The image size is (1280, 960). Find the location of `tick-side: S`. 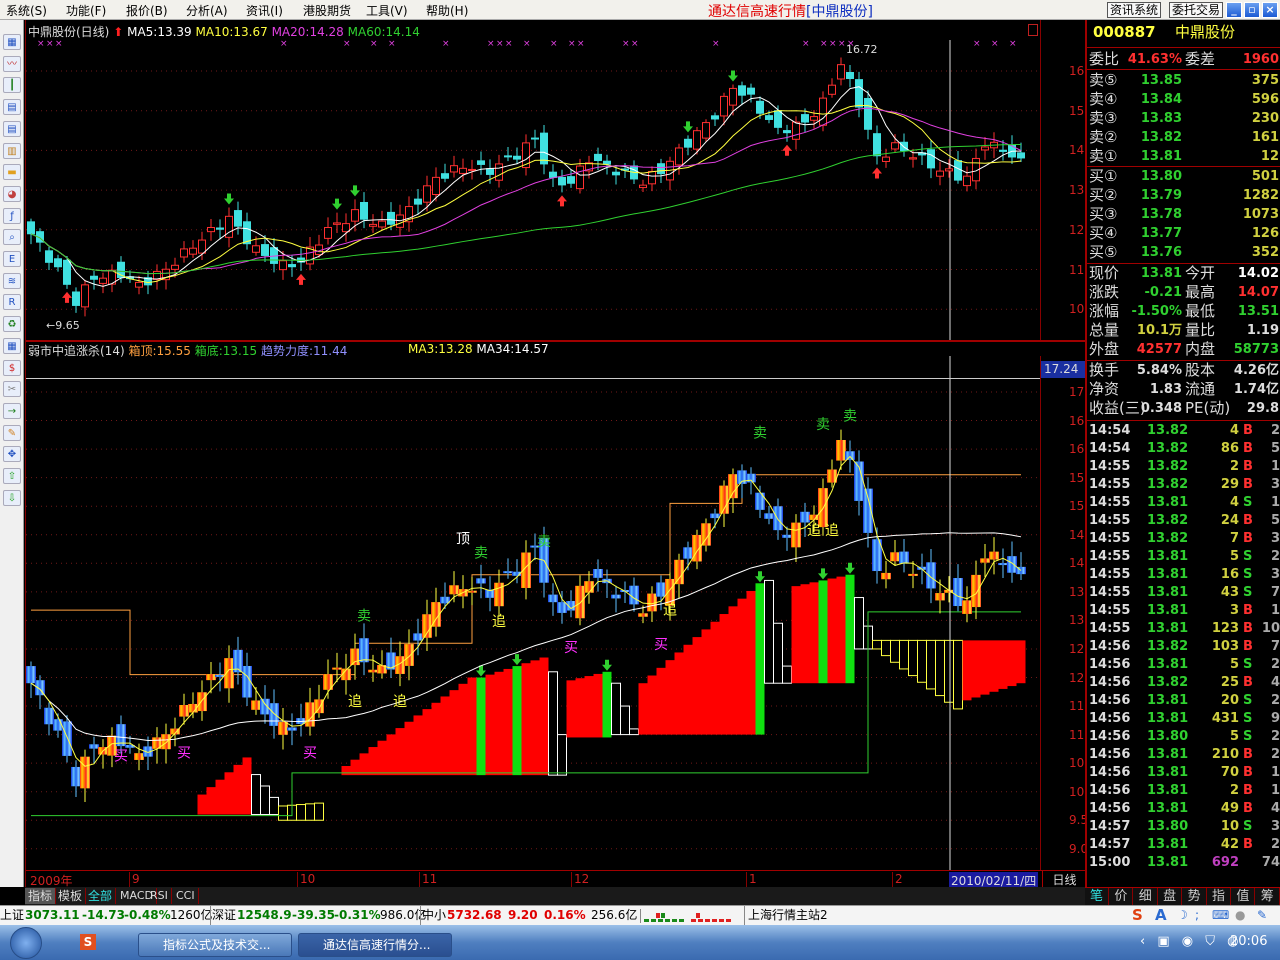

tick-side: S is located at coordinates (1248, 502).